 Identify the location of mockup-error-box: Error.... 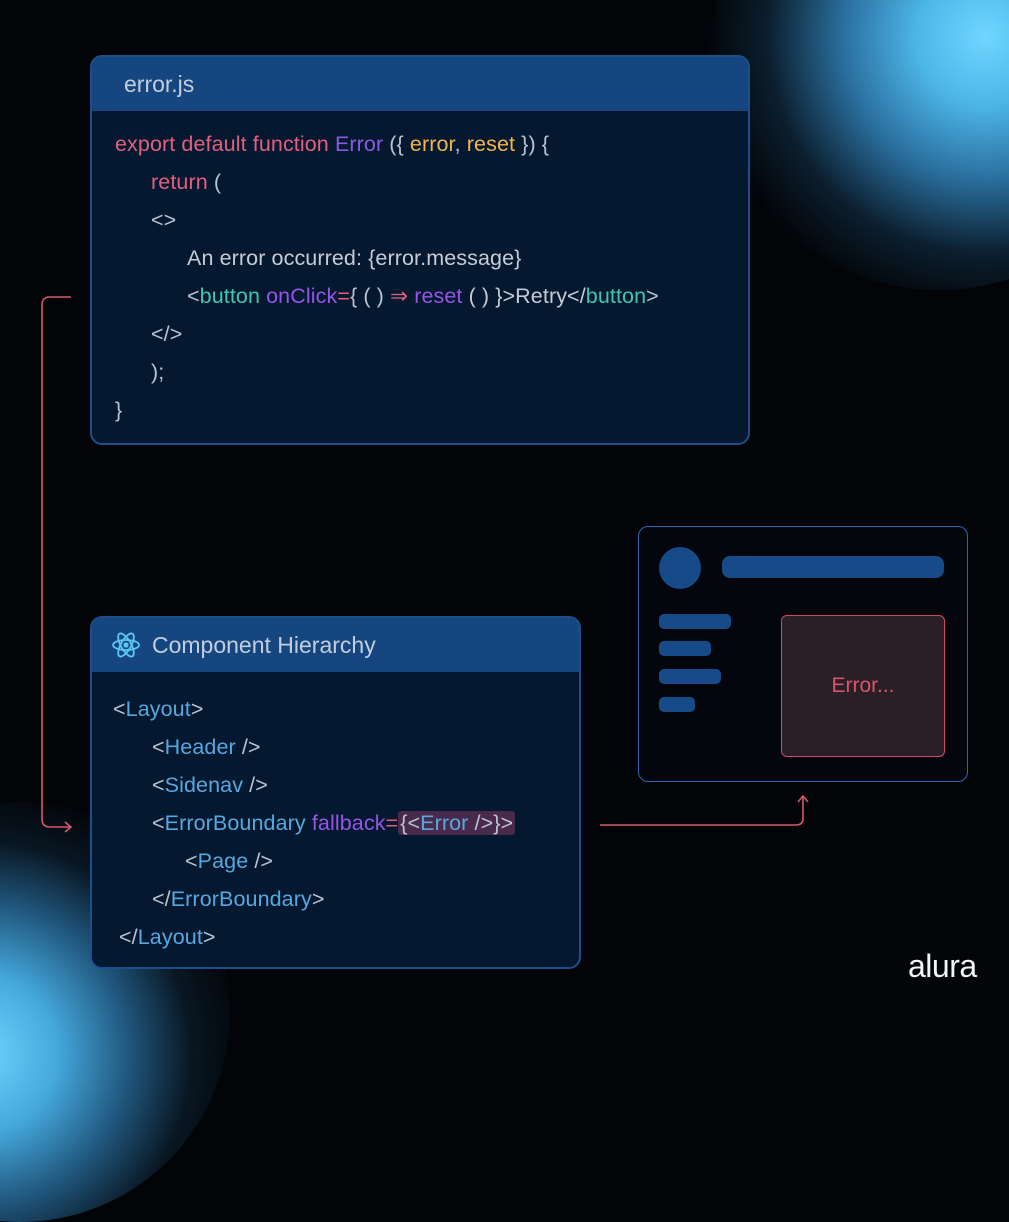
(863, 686).